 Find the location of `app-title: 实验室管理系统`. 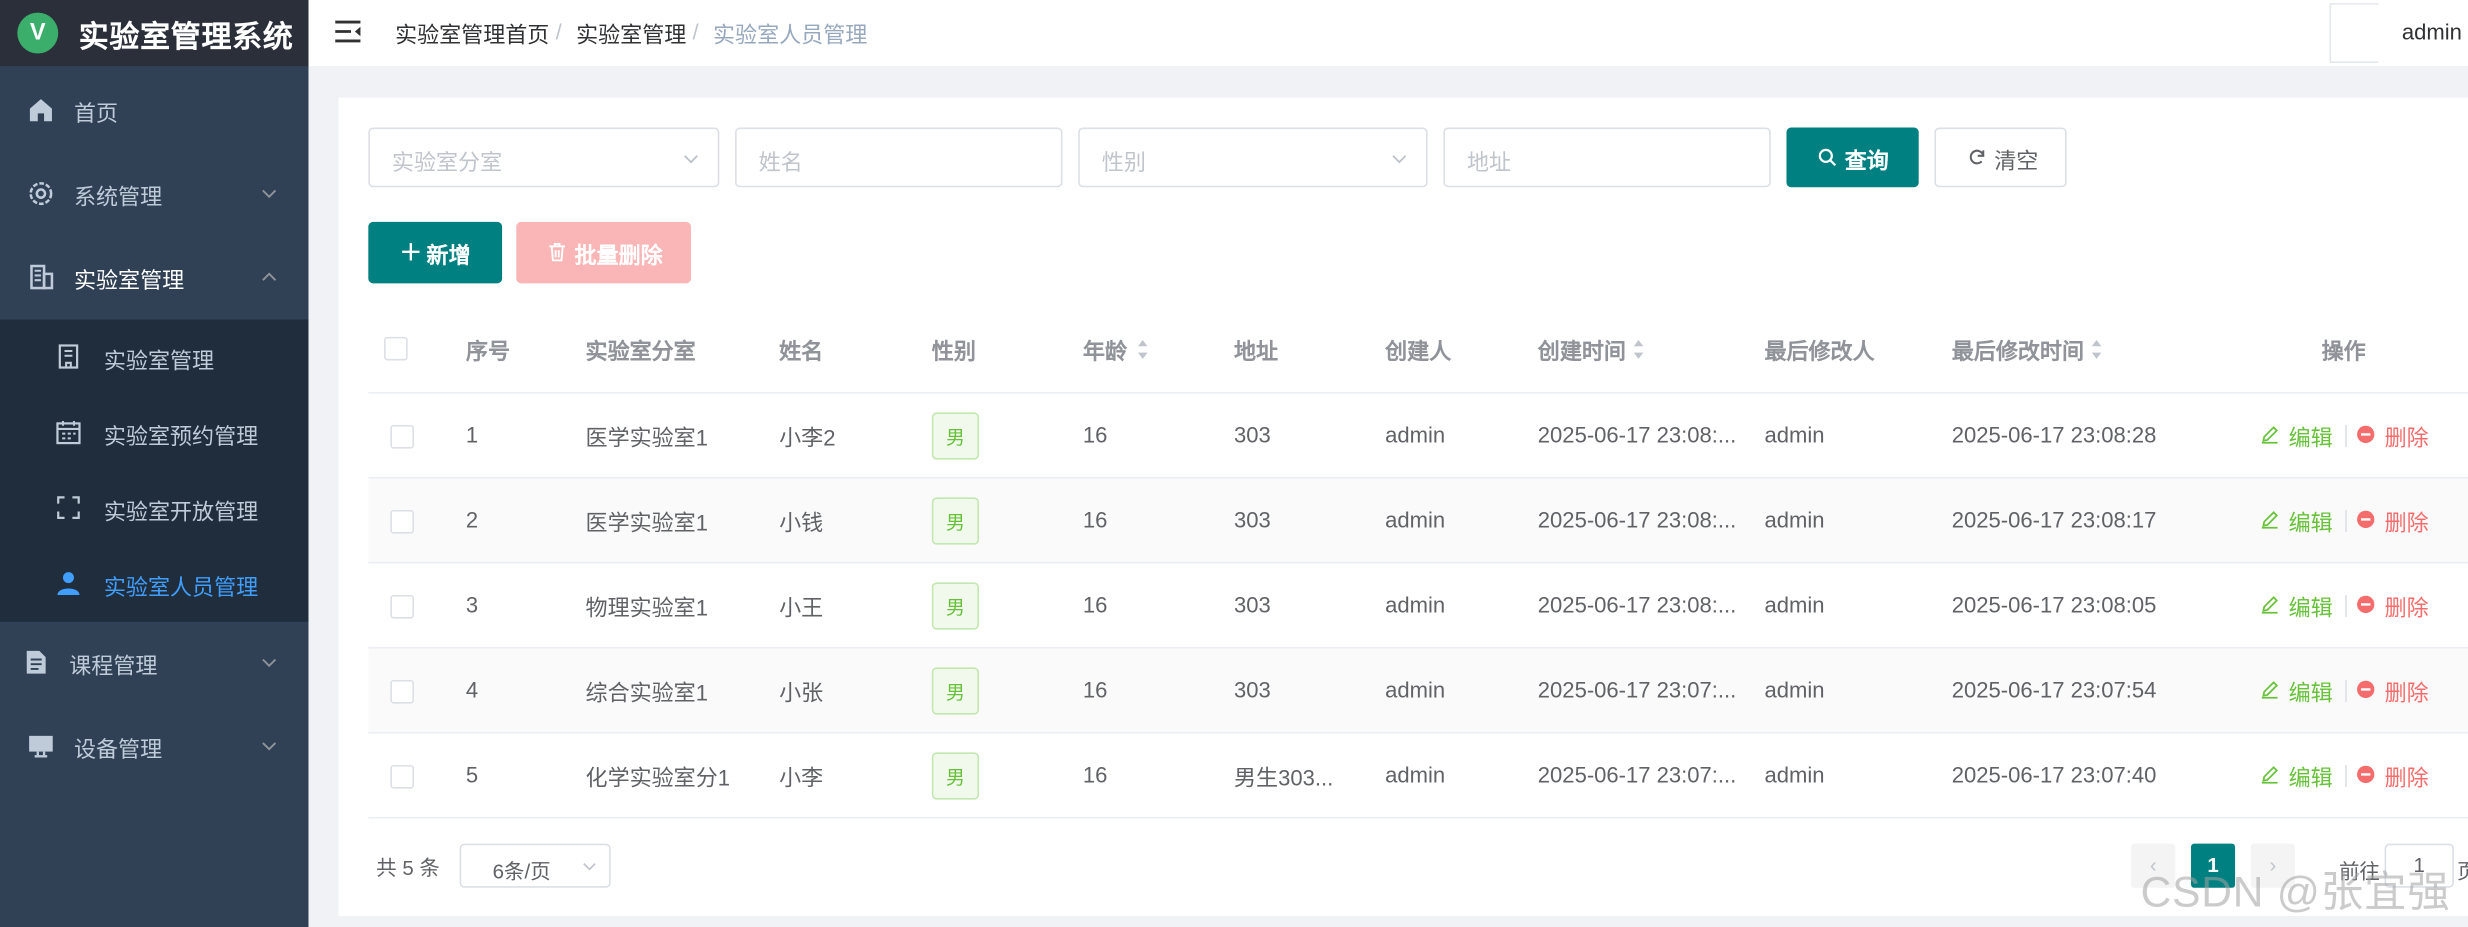

app-title: 实验室管理系统 is located at coordinates (186, 39).